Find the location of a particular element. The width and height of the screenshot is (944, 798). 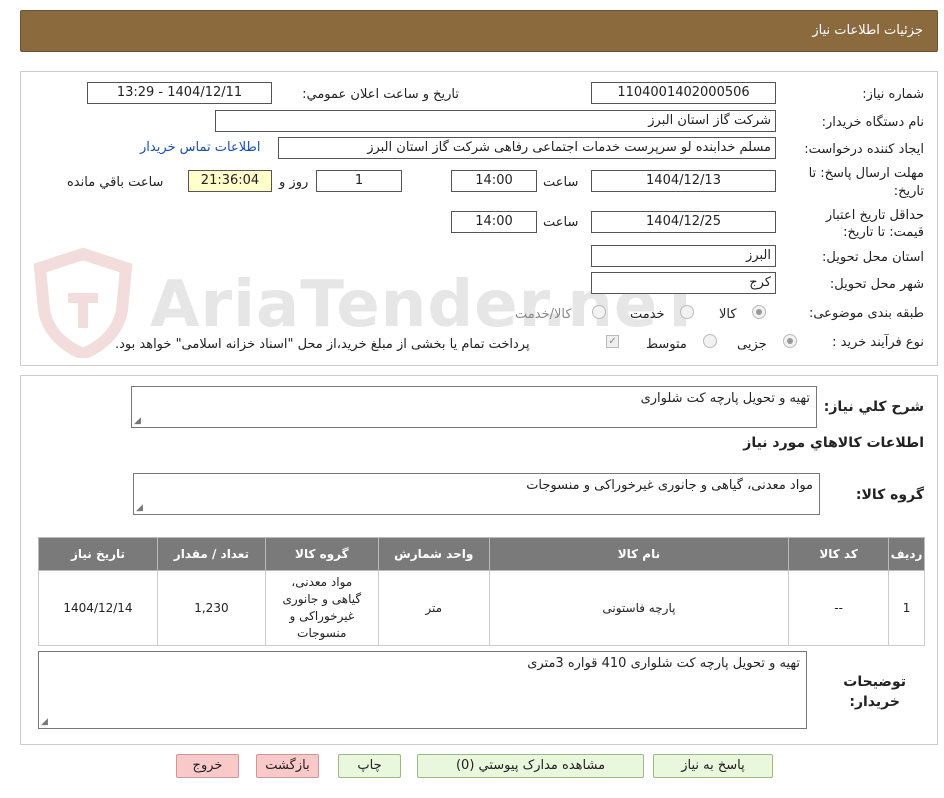

countdown-timer: 21:36:04 is located at coordinates (230, 181).